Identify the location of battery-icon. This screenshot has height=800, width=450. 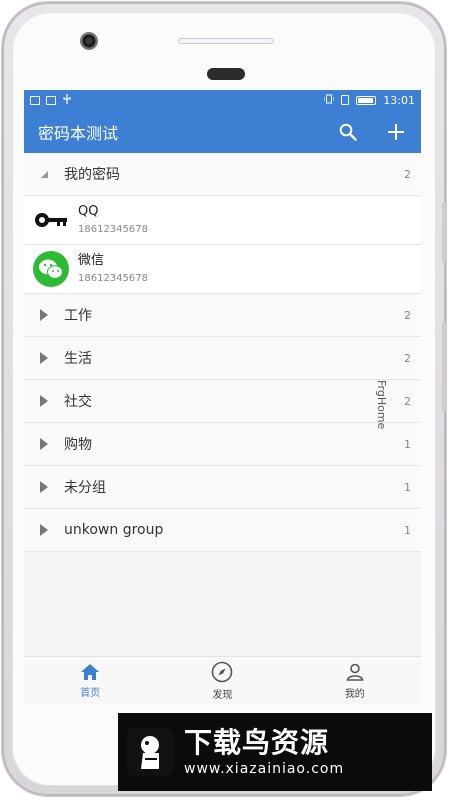
(366, 100).